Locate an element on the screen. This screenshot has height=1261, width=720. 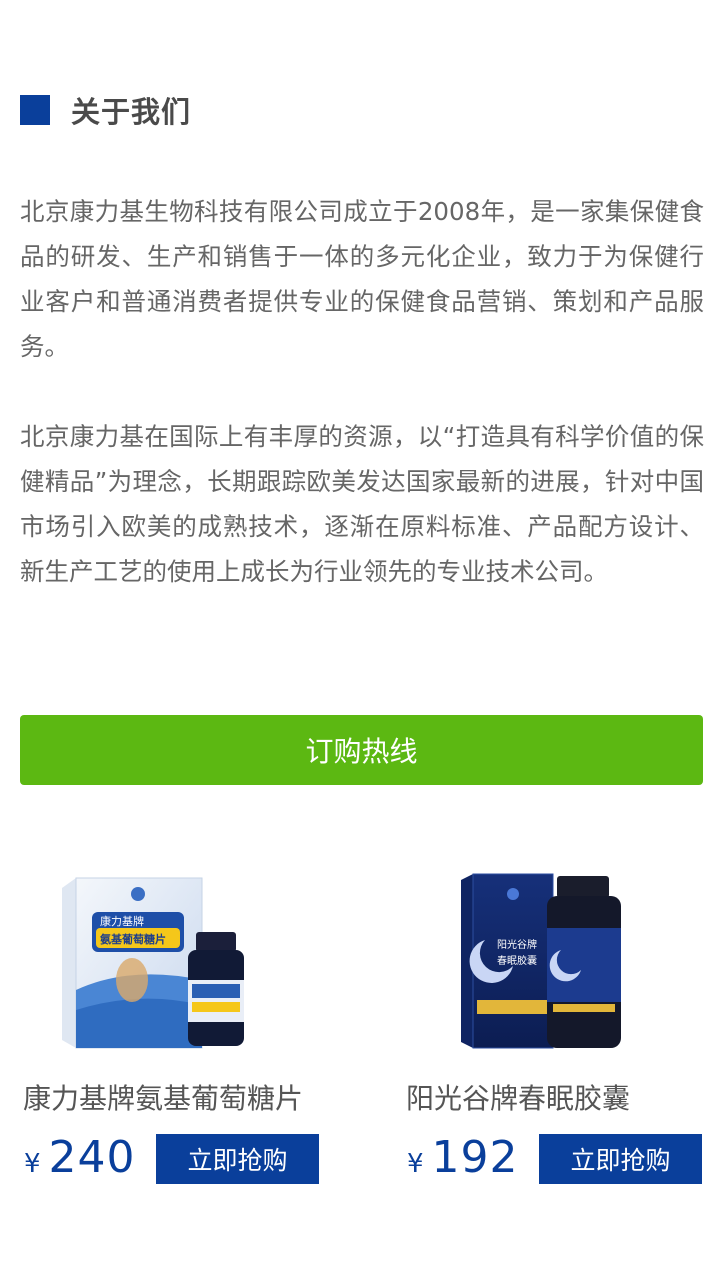
product-image: 阳光谷牌 春眠胶囊 is located at coordinates (563, 962).